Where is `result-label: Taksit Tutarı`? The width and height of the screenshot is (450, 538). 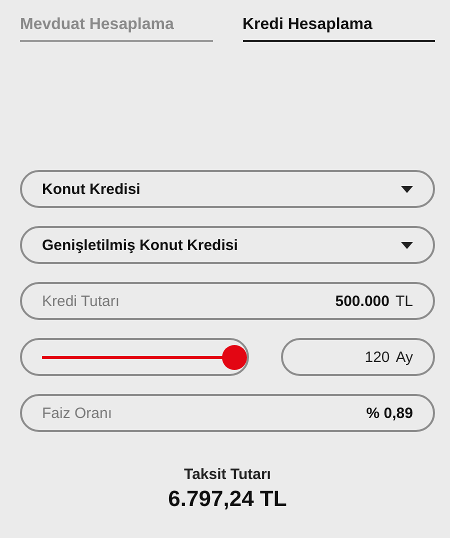
result-label: Taksit Tutarı is located at coordinates (227, 474).